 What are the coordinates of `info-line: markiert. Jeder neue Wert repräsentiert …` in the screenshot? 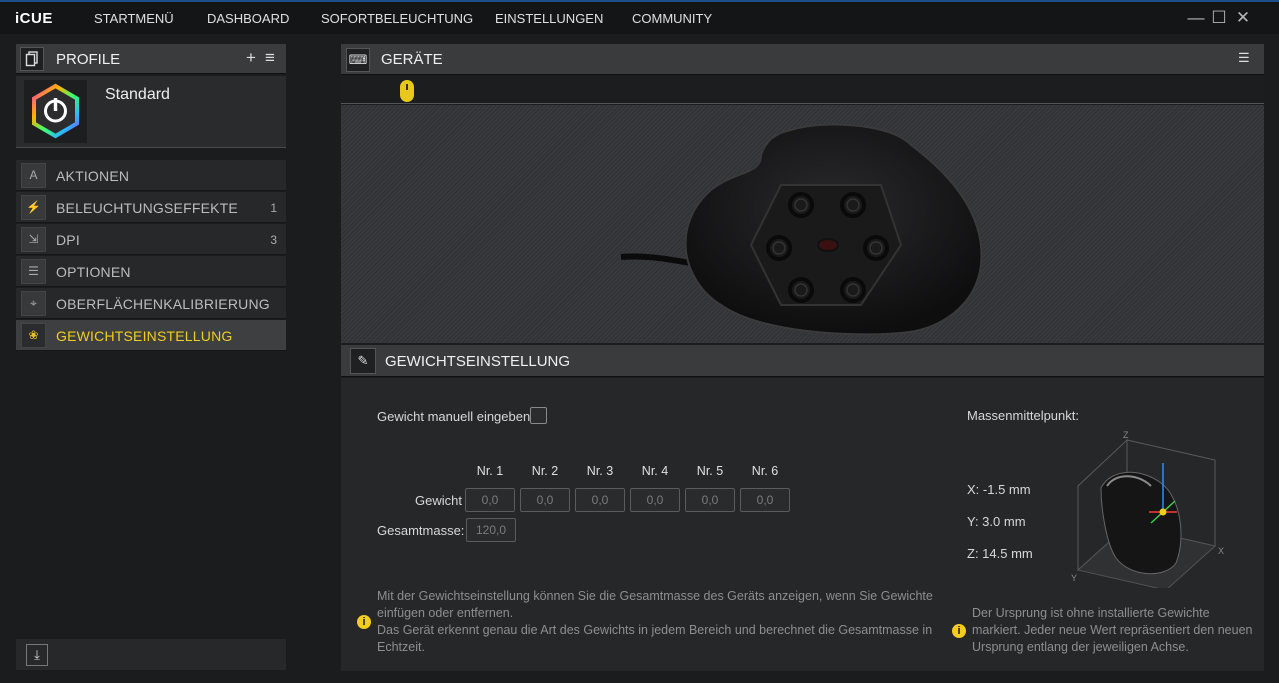 It's located at (1112, 630).